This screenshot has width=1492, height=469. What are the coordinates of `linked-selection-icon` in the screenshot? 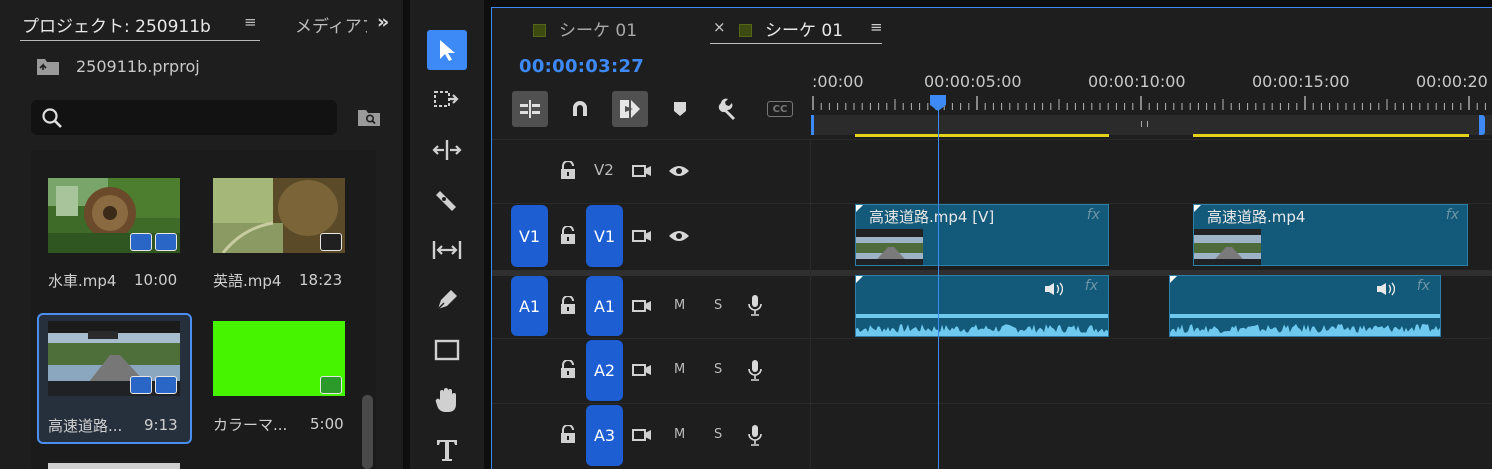 It's located at (630, 109).